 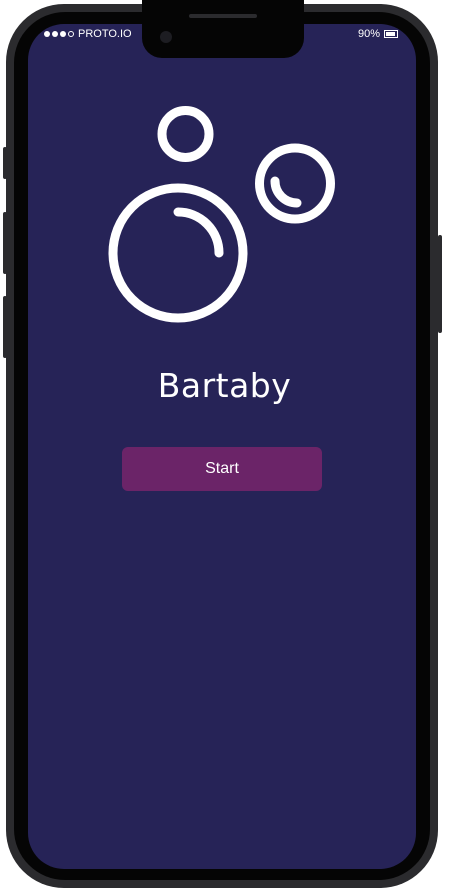 I want to click on bubbles-icon, so click(x=221, y=214).